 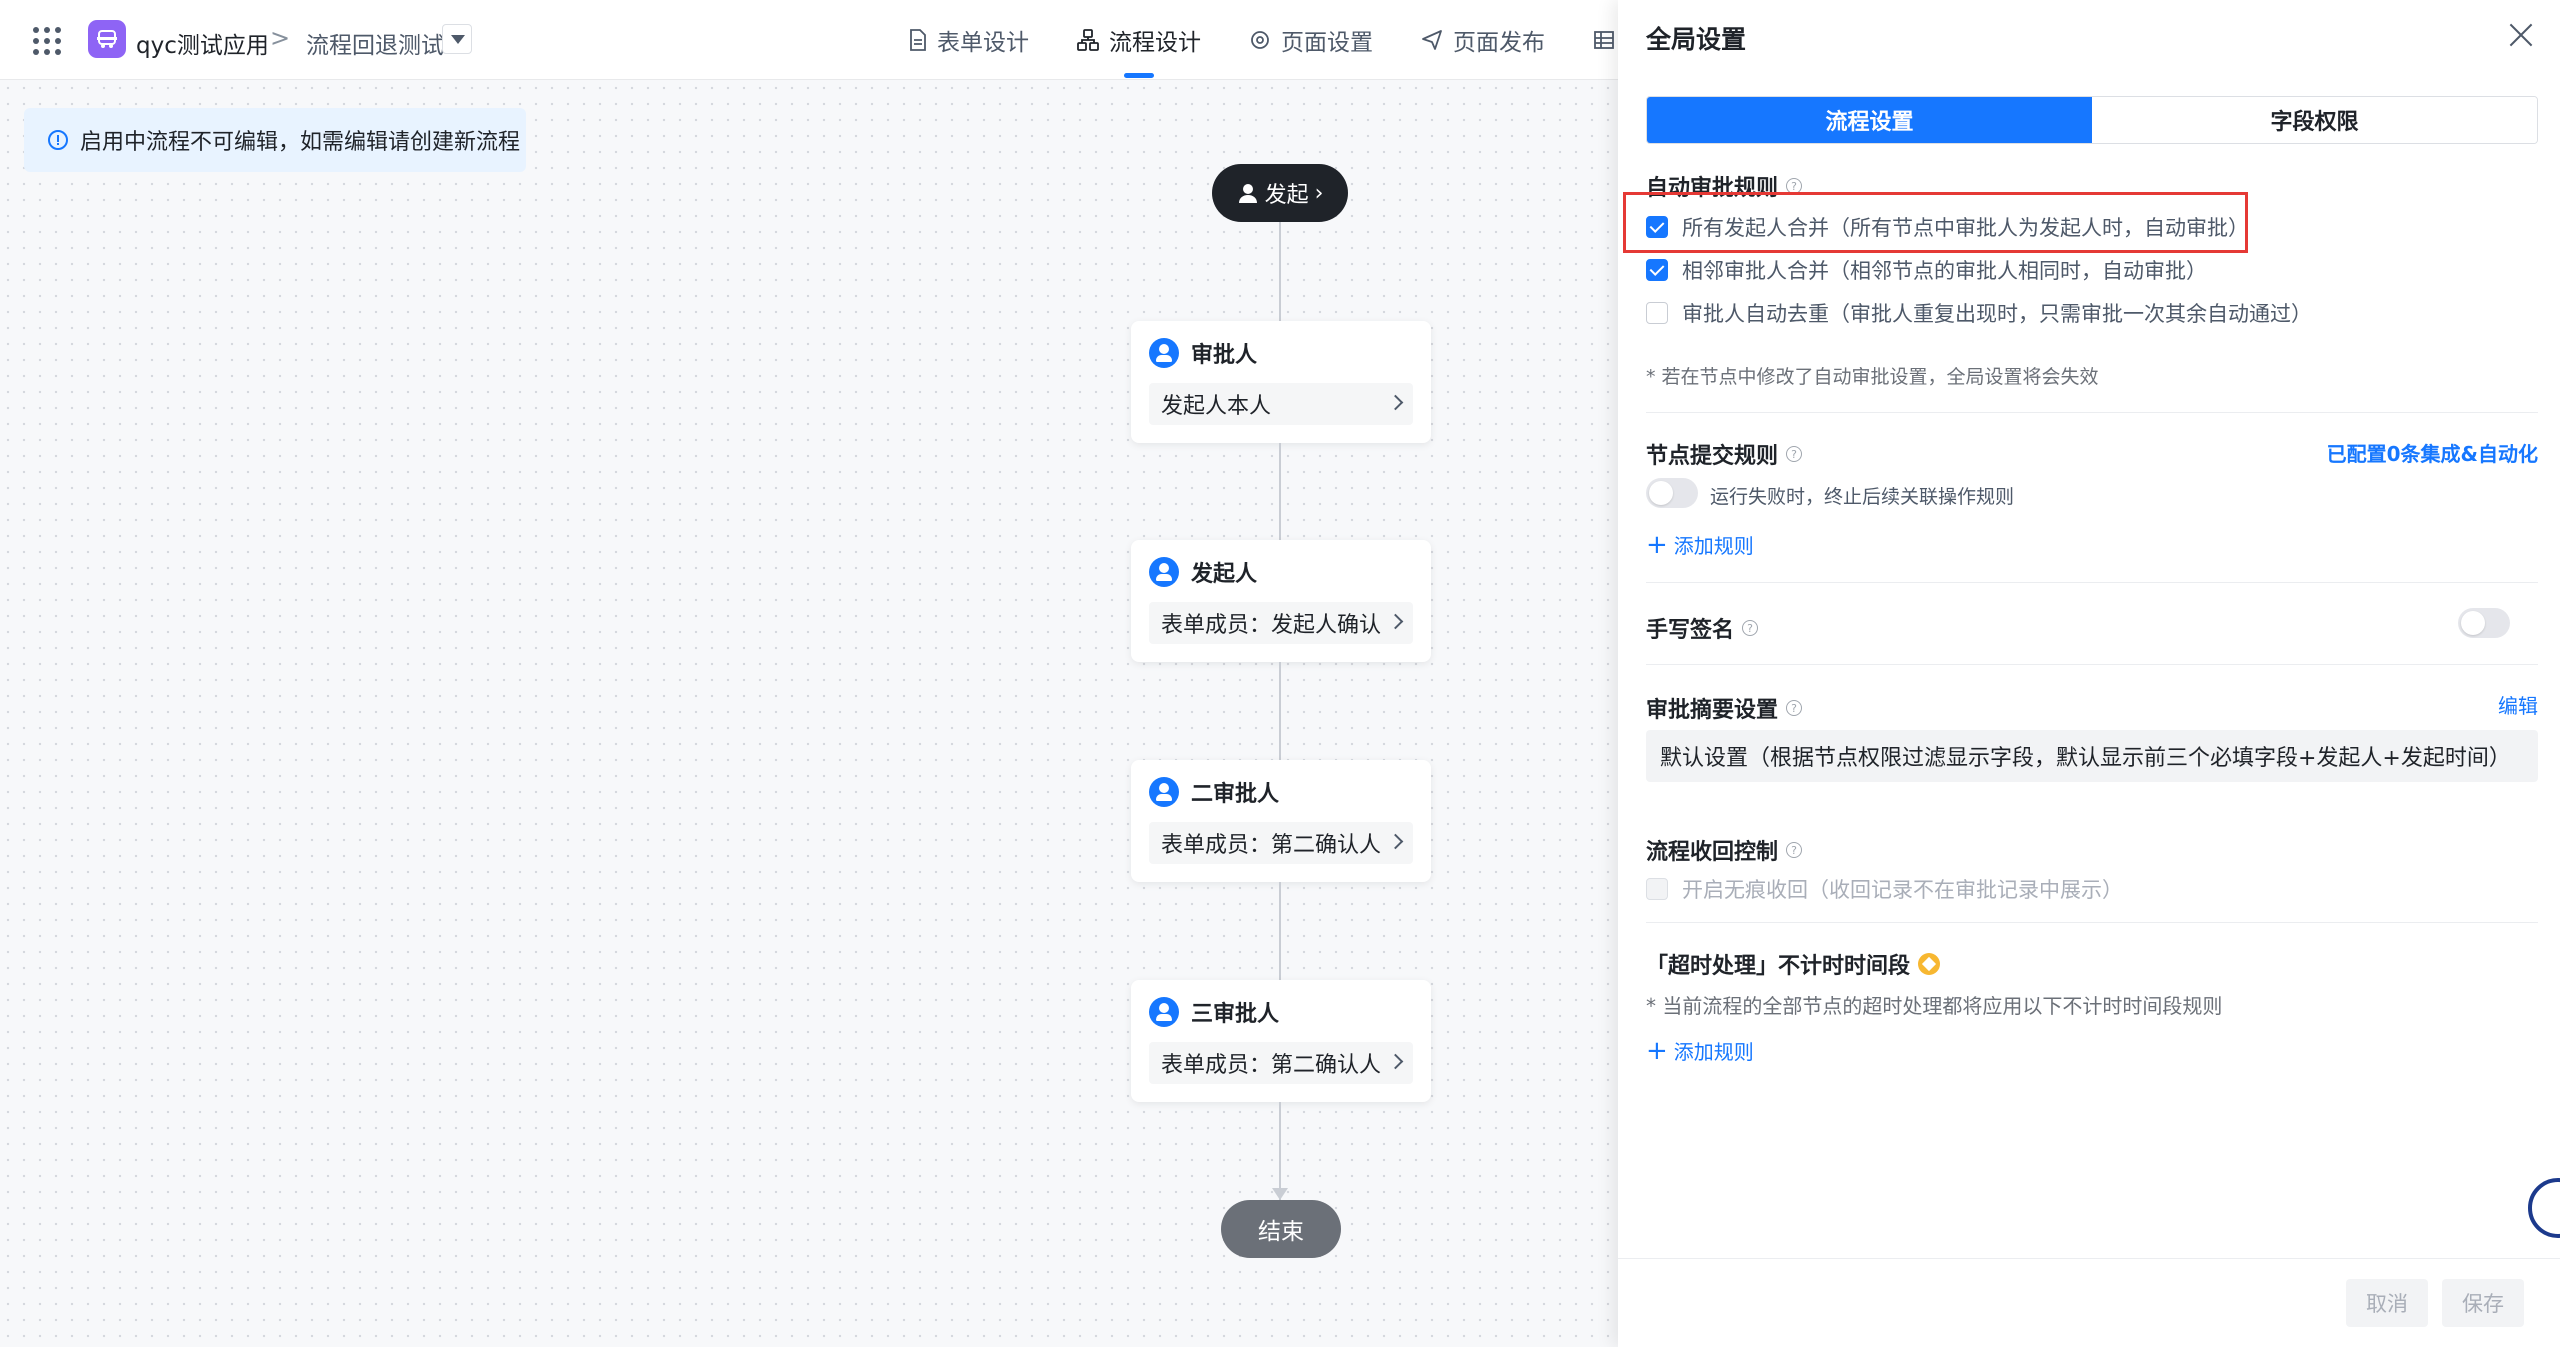 I want to click on approver-node: 三审批人 表单成员：第二确认人, so click(x=1281, y=1041).